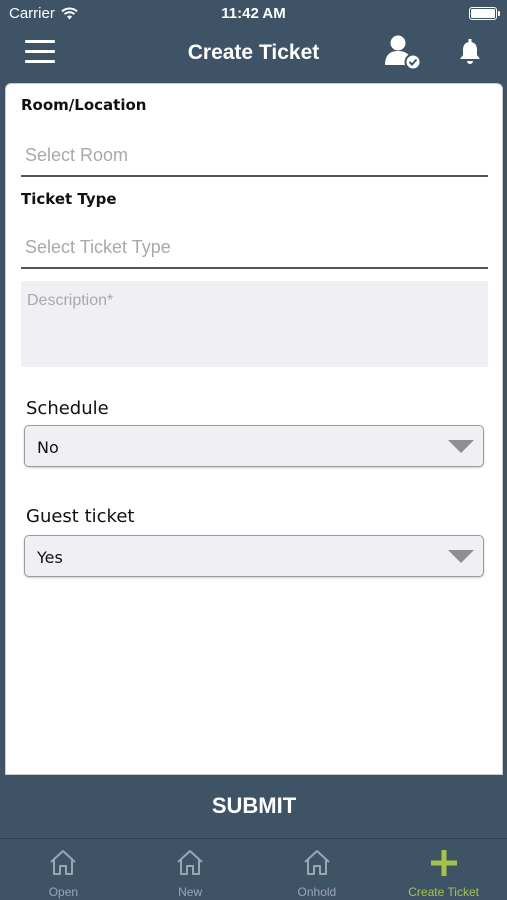  Describe the element at coordinates (190, 892) in the screenshot. I see `tab-label: New` at that location.